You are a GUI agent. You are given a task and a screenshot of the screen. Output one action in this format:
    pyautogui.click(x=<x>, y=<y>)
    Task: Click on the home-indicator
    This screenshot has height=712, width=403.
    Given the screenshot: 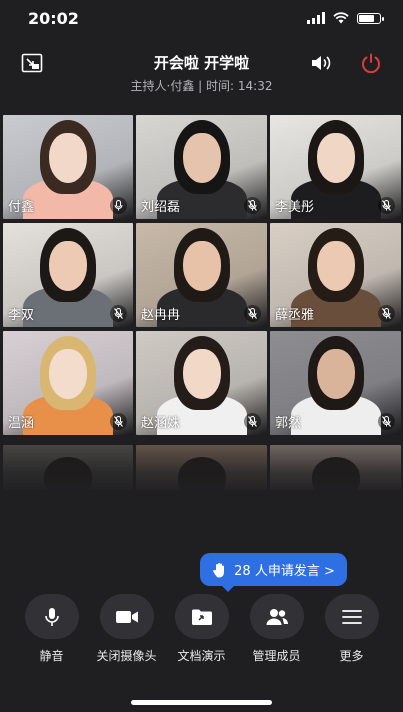 What is the action you would take?
    pyautogui.click(x=201, y=702)
    